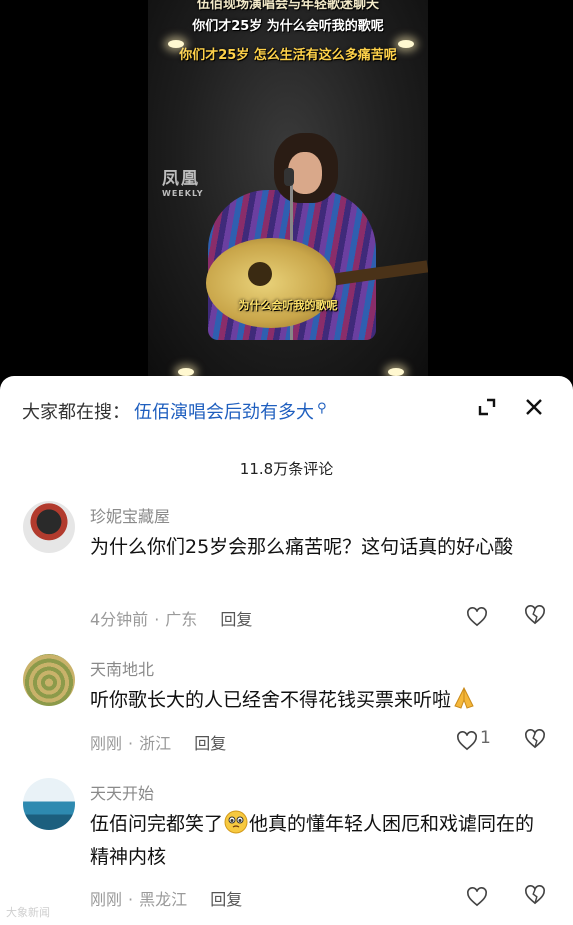  Describe the element at coordinates (122, 792) in the screenshot. I see `comment-username: 天天开始` at that location.